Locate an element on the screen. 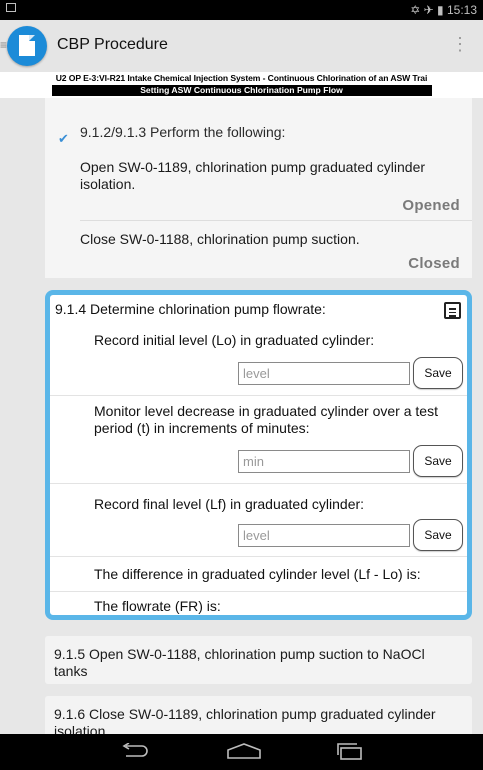 The height and width of the screenshot is (770, 483). navigation-bar is located at coordinates (241, 752).